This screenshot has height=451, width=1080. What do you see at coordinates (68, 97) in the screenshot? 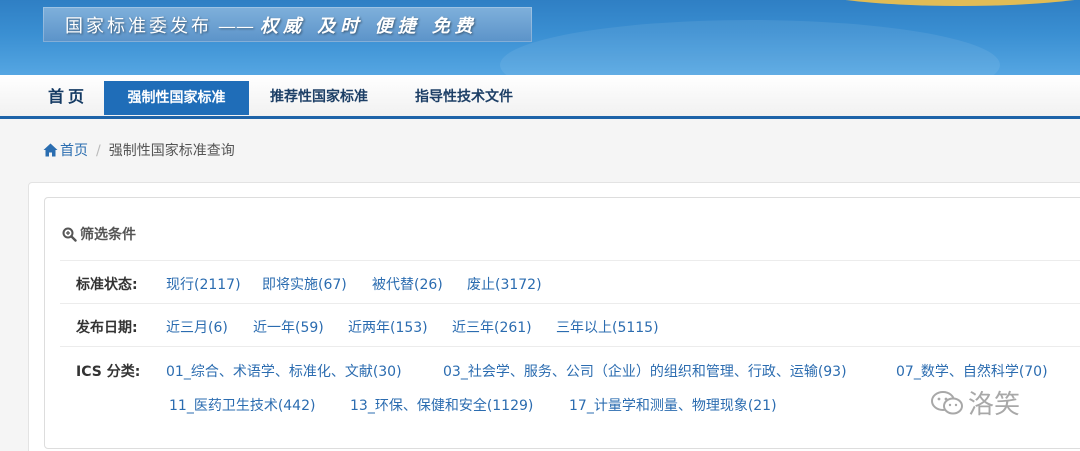
I see `nav-home: 首页` at bounding box center [68, 97].